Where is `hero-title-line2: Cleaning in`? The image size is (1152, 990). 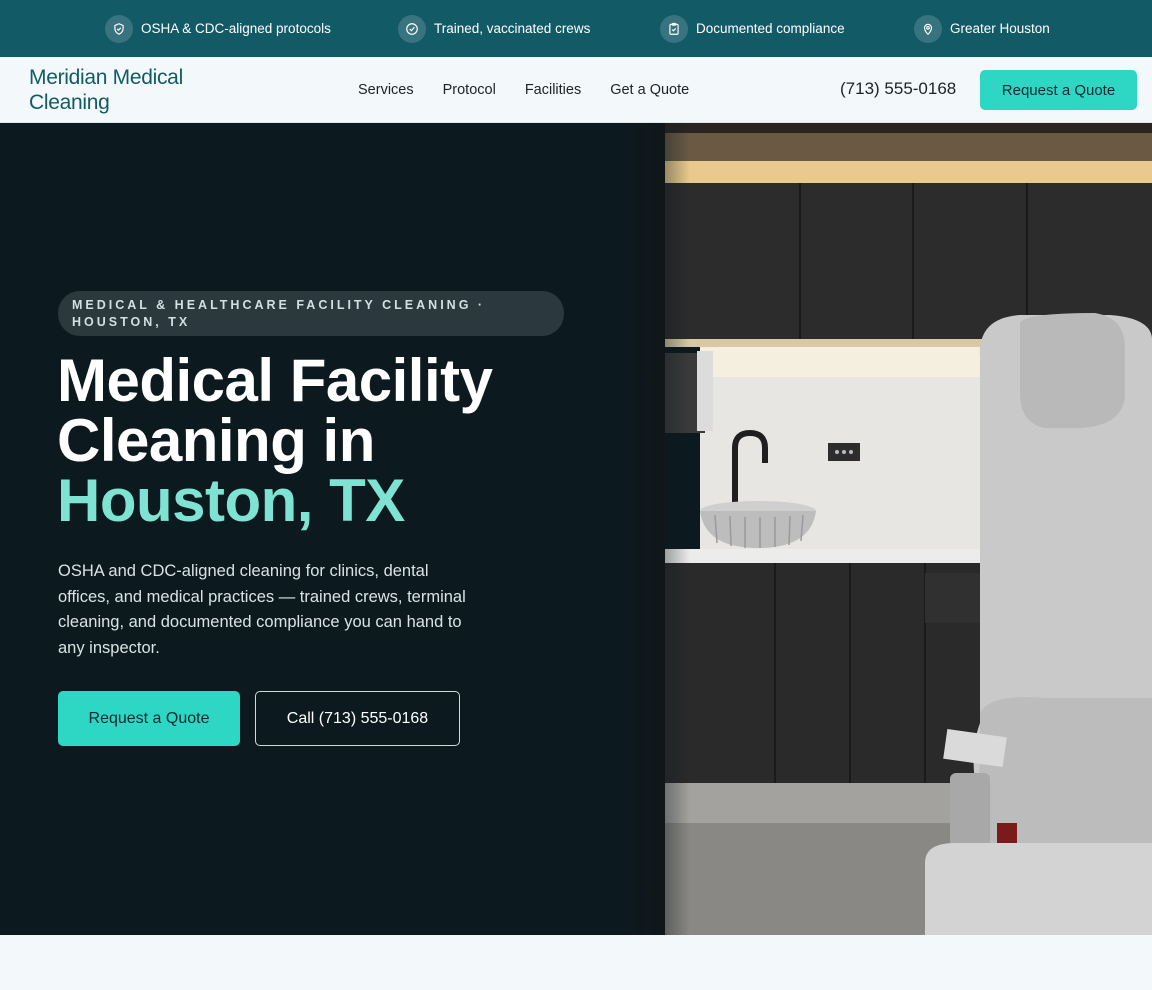
hero-title-line2: Cleaning in is located at coordinates (216, 440).